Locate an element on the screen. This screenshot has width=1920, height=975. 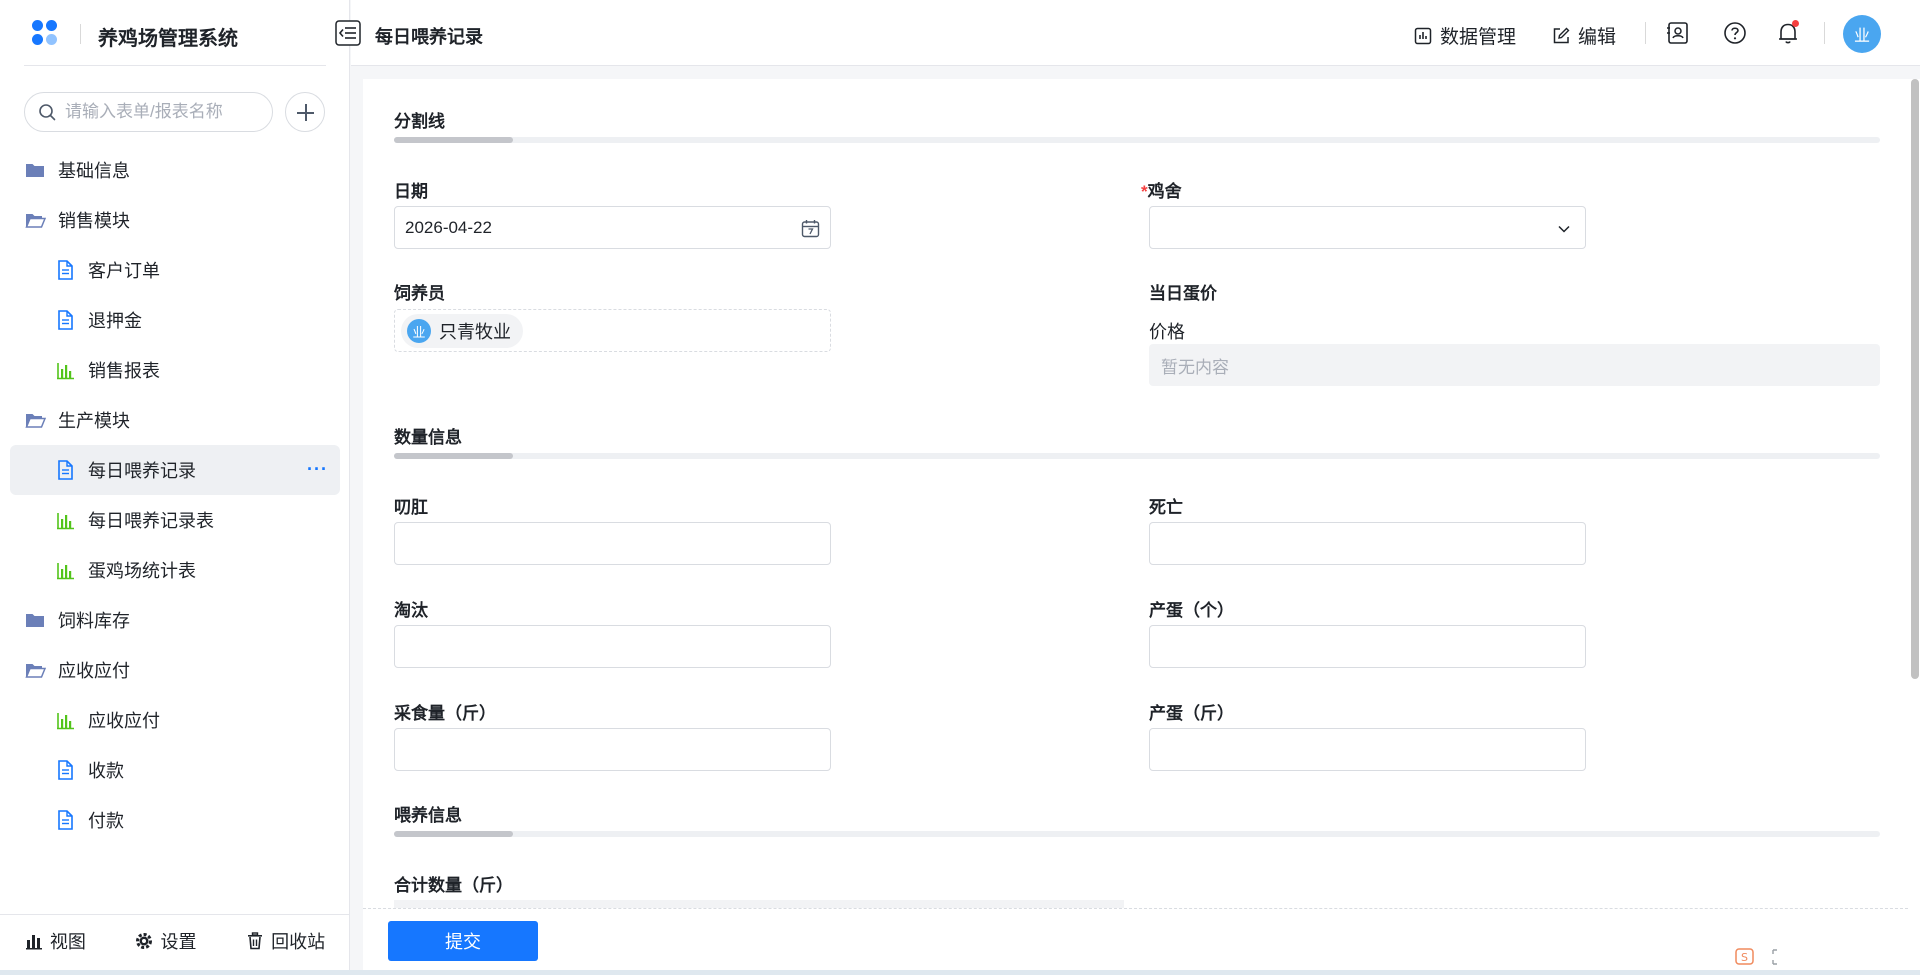
sidebar-item-label: 客户订单 is located at coordinates (124, 271).